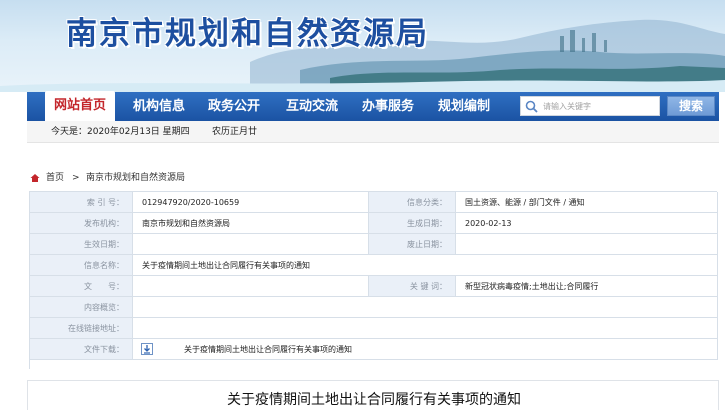  I want to click on nav-item-interaction: 互动交流, so click(312, 106).